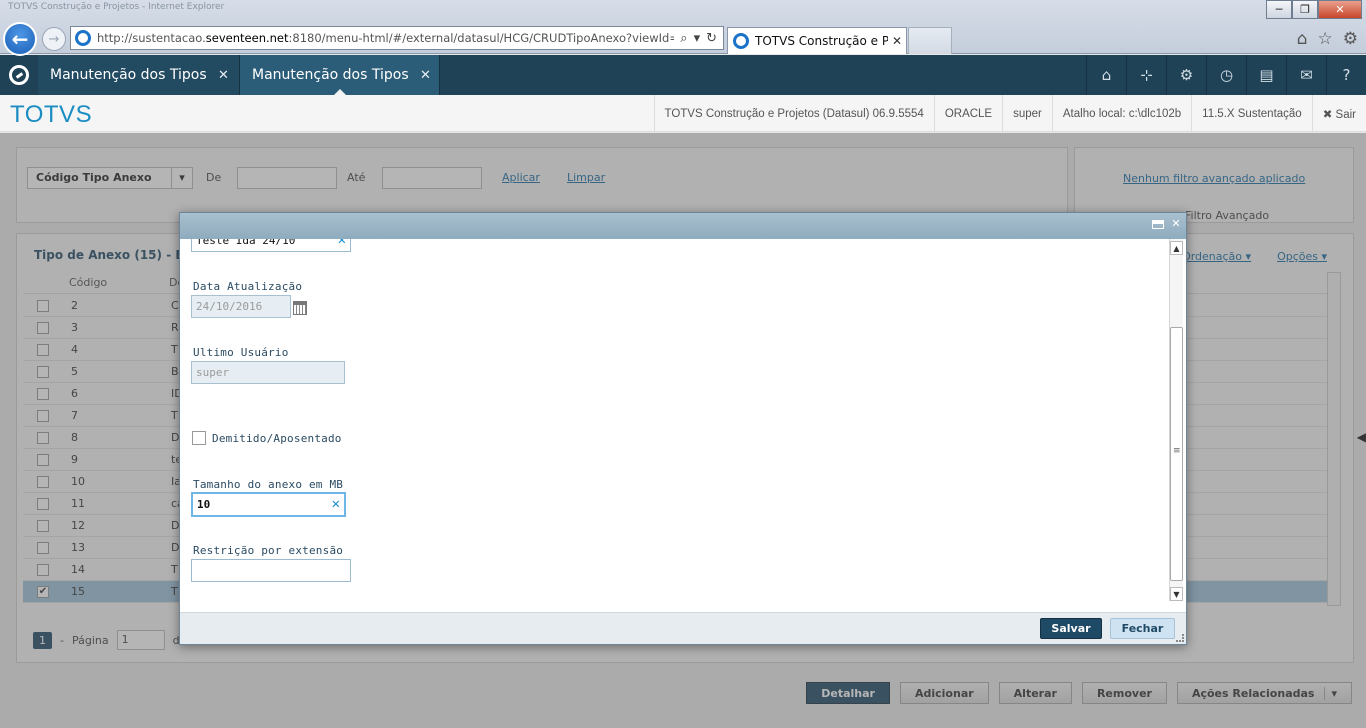  Describe the element at coordinates (268, 504) in the screenshot. I see `attachment-size-input: 10 ✕` at that location.